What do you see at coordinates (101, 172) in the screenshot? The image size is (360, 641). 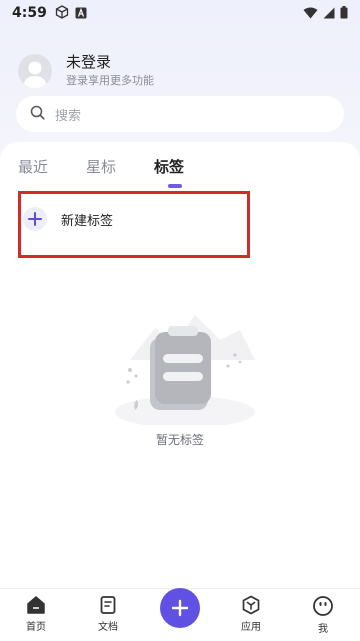 I see `tab-starred: 星标` at bounding box center [101, 172].